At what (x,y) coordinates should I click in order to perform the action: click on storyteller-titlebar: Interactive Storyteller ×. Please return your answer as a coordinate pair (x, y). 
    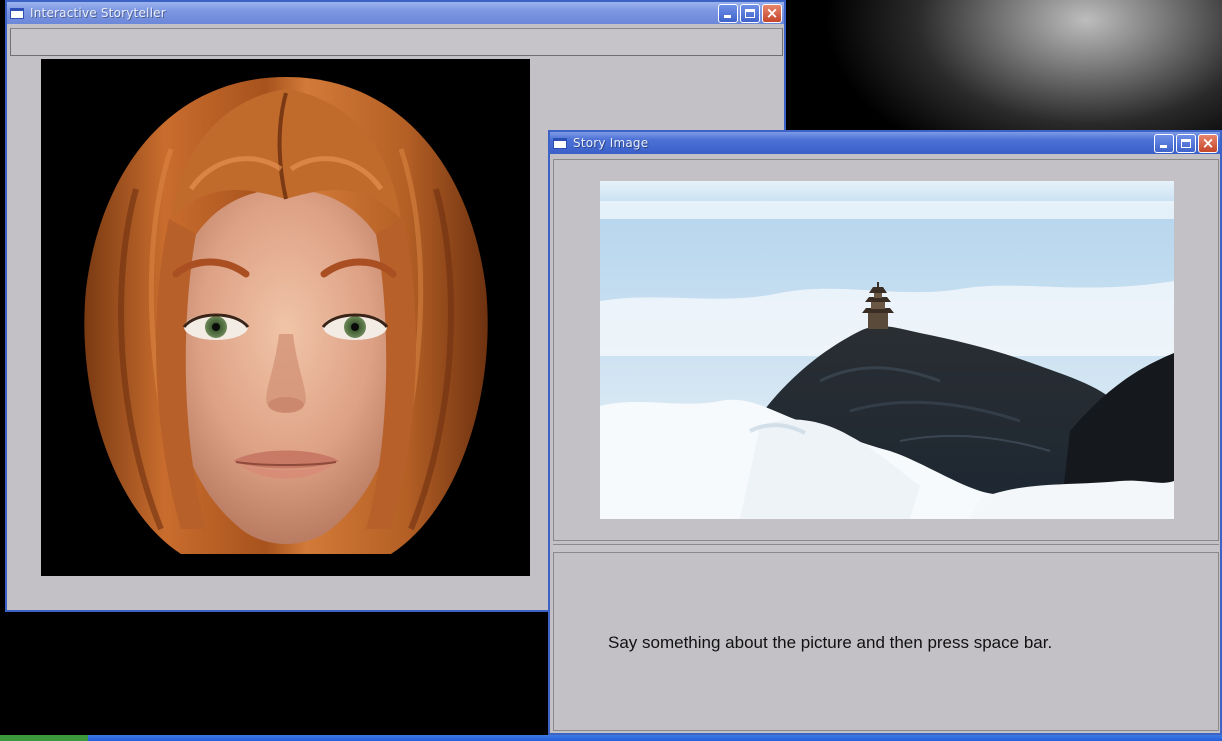
    Looking at the image, I should click on (395, 13).